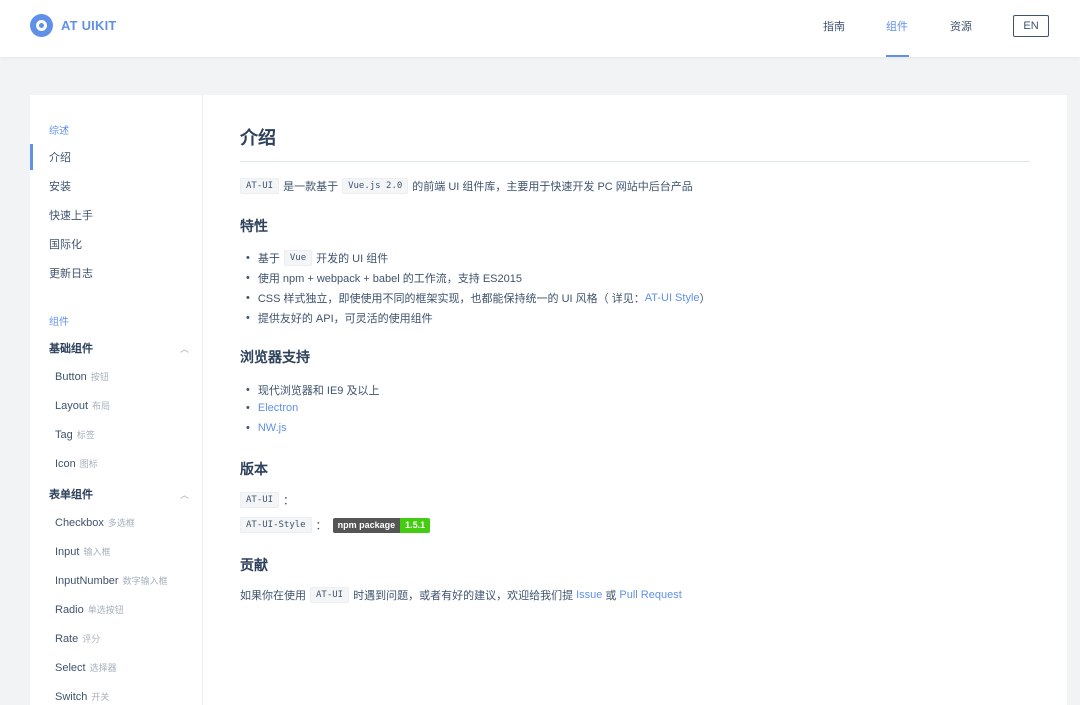 The image size is (1080, 705). What do you see at coordinates (89, 25) in the screenshot?
I see `logo-text: AT UIKIT` at bounding box center [89, 25].